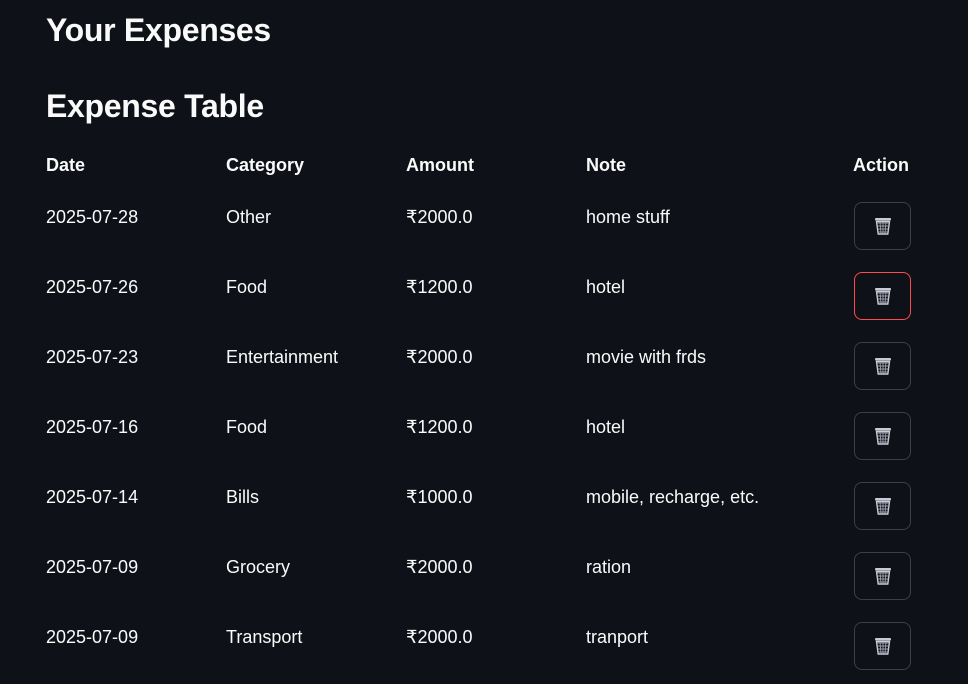  I want to click on header-date: Date, so click(66, 165).